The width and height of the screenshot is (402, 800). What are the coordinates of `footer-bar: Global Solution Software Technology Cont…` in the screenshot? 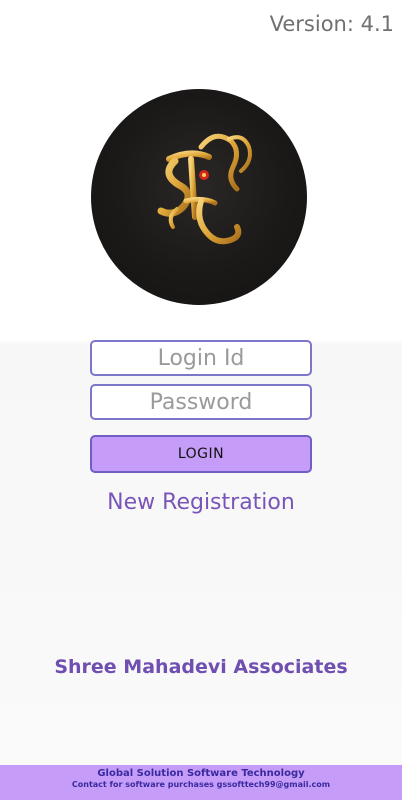 It's located at (201, 782).